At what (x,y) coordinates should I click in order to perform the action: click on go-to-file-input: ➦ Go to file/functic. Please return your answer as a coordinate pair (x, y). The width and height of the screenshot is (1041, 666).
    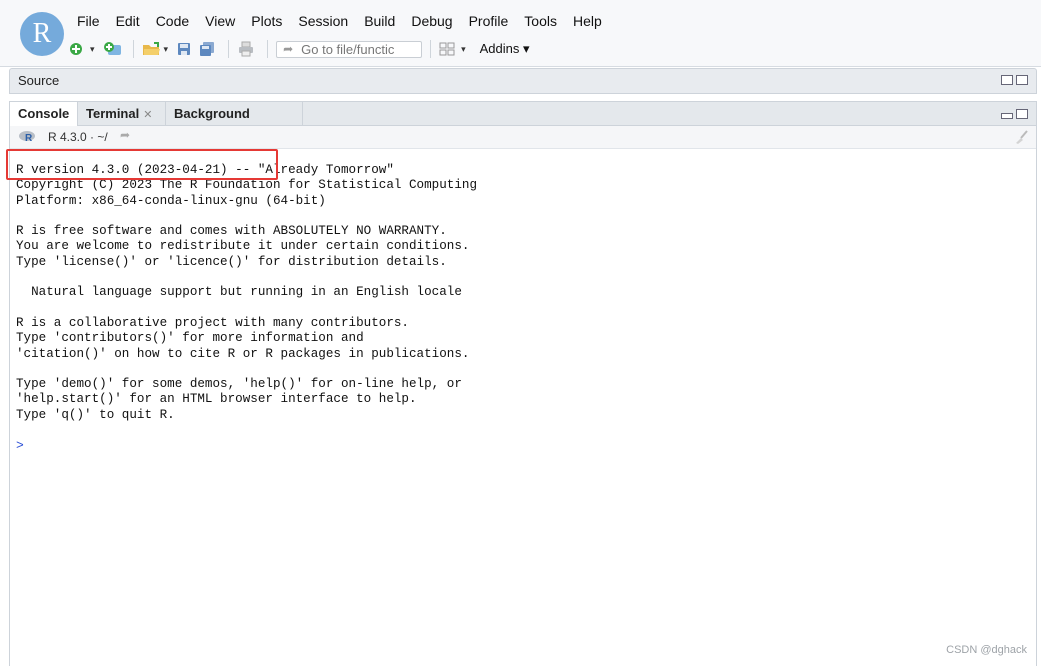
    Looking at the image, I should click on (349, 49).